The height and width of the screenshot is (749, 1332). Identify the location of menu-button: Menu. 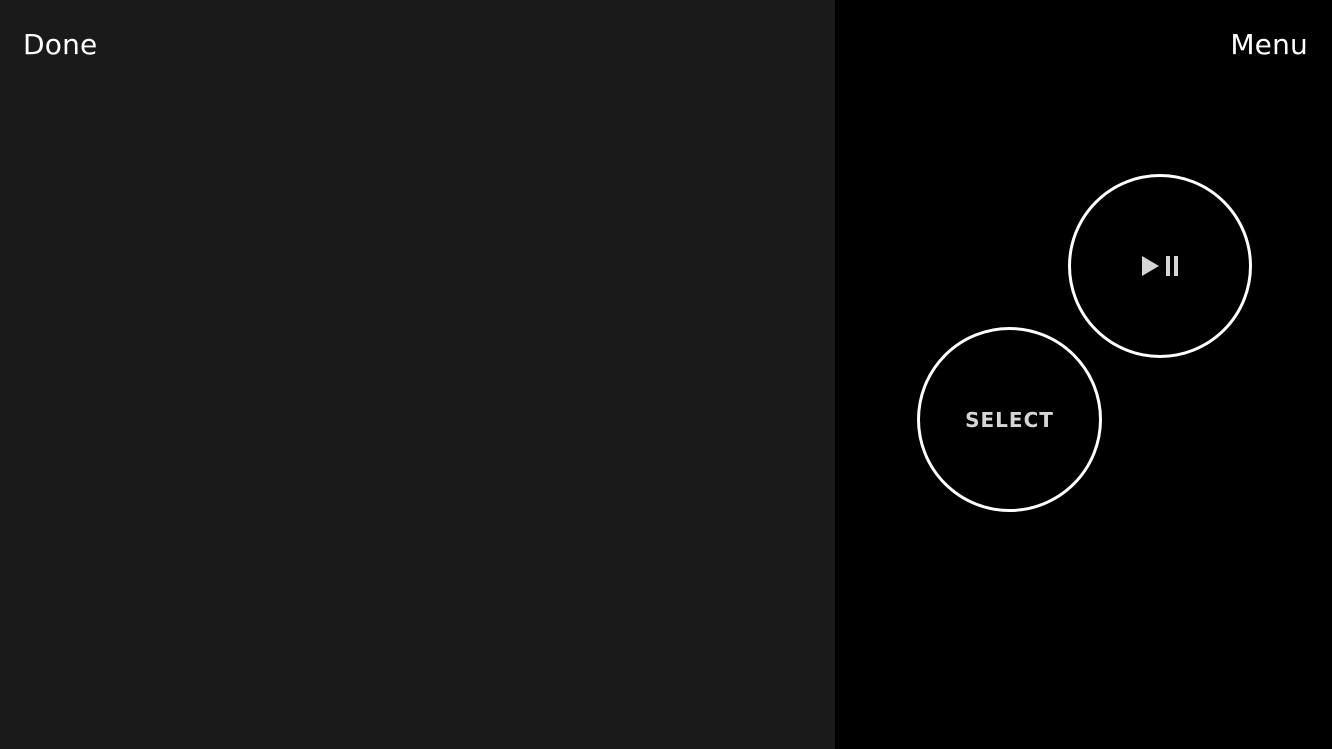
(1269, 45).